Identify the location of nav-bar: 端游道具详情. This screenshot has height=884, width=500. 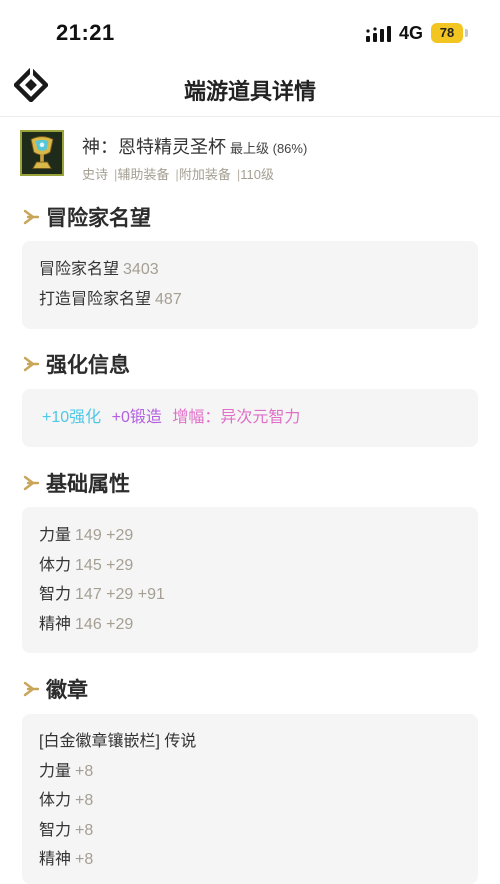
(250, 88).